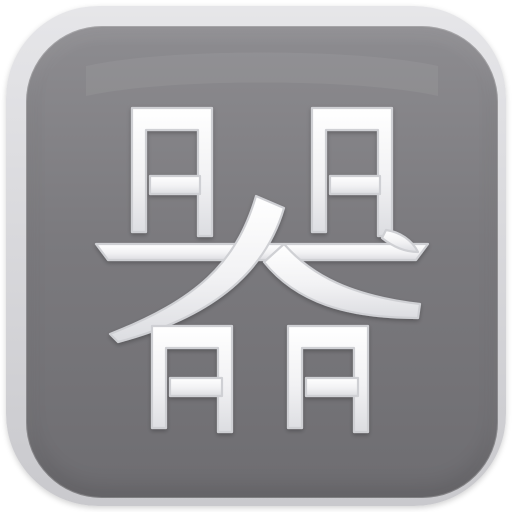  I want to click on glyph-stroke-bottom-right-inner, so click(332, 387).